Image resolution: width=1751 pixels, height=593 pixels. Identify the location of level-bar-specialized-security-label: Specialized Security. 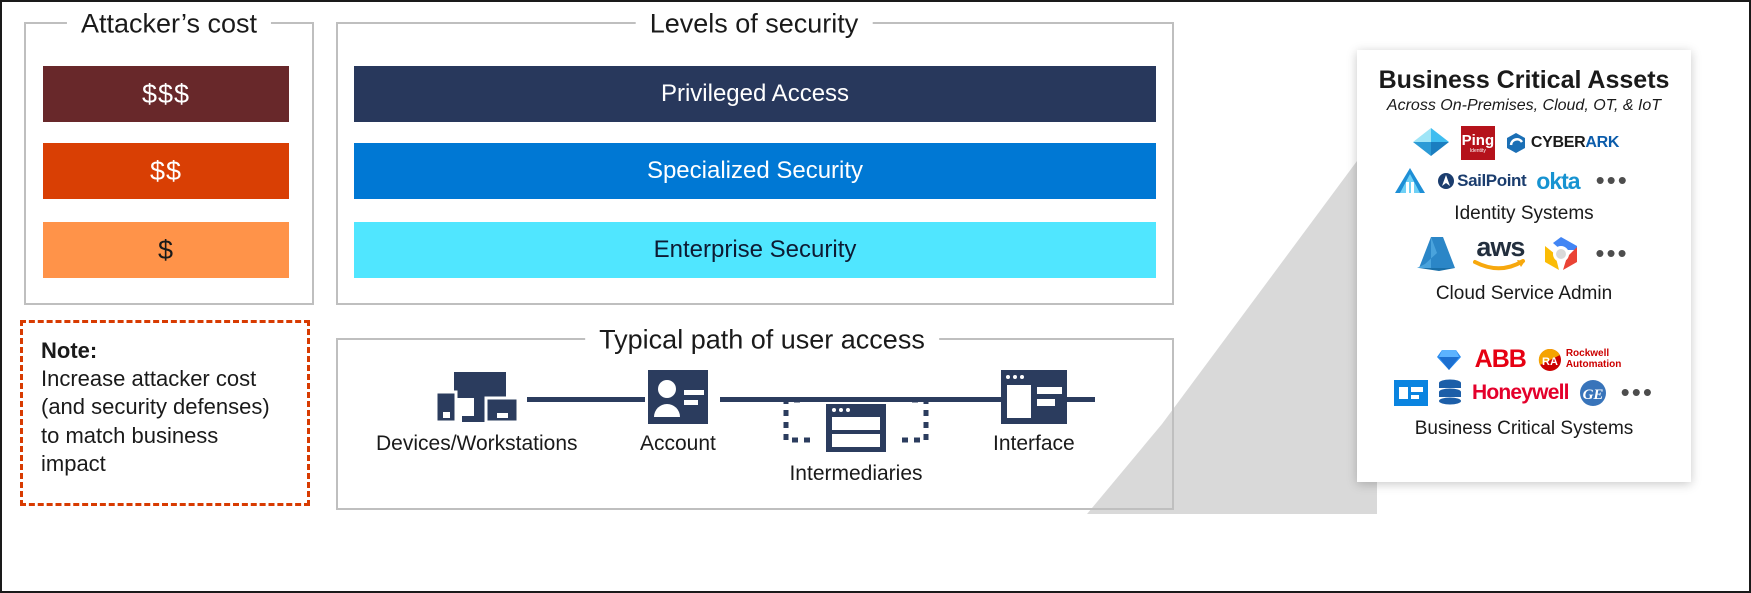
(755, 170).